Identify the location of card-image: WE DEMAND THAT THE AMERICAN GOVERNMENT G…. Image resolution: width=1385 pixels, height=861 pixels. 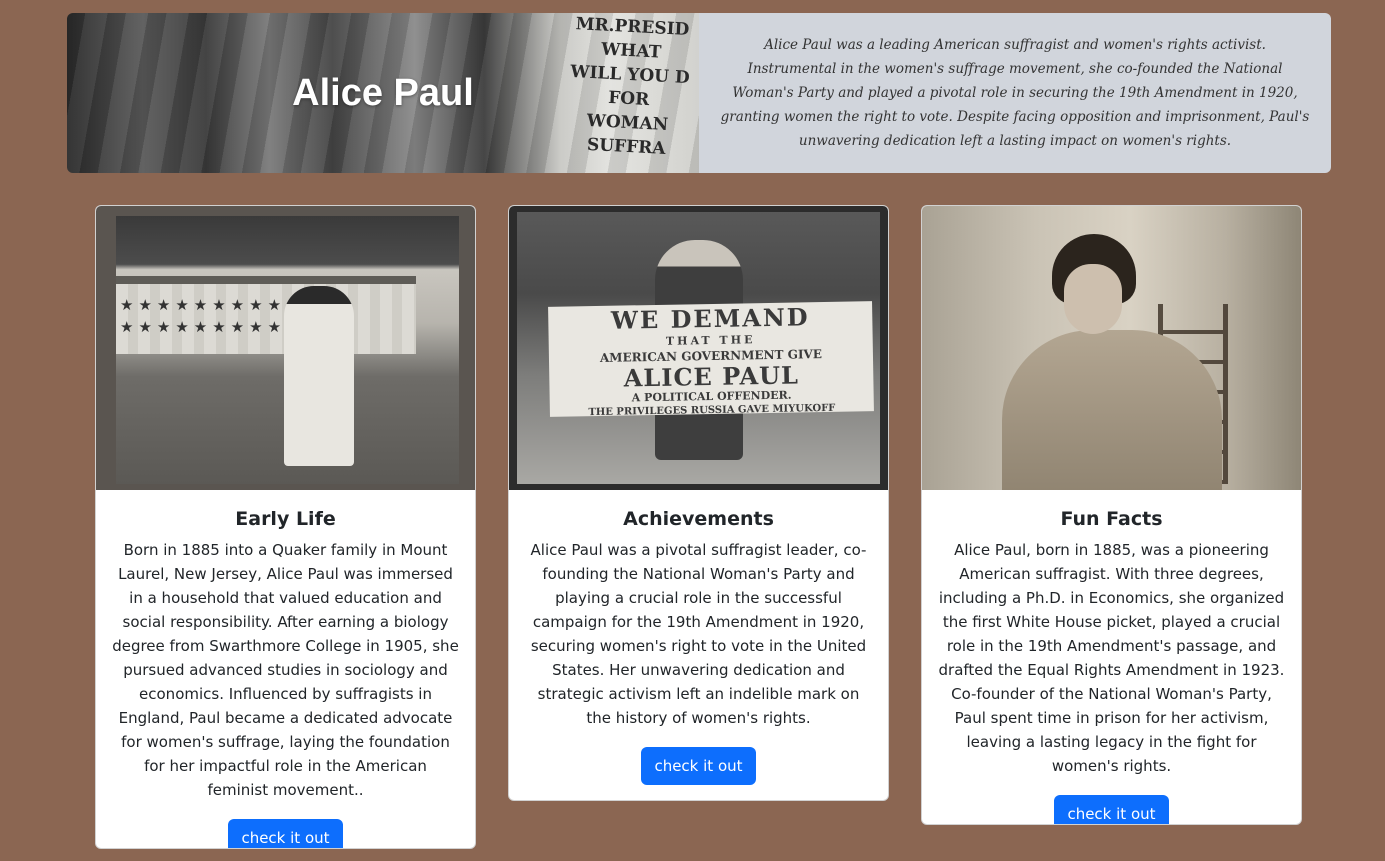
(698, 348).